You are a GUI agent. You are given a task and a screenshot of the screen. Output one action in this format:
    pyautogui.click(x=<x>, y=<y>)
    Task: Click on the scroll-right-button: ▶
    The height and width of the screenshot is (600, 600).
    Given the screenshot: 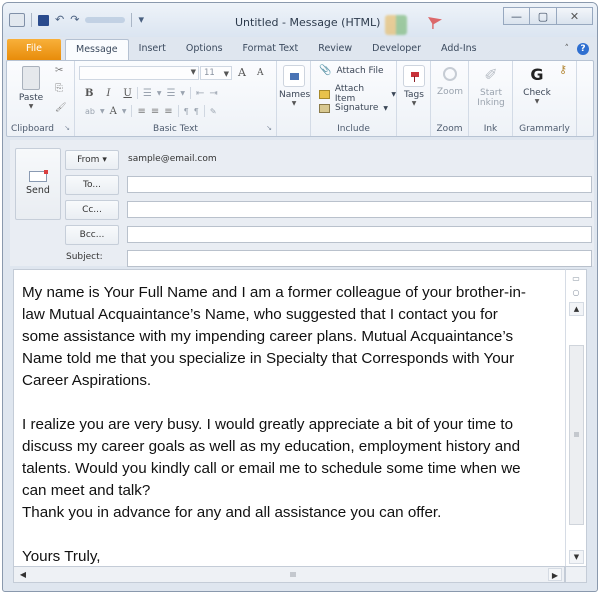 What is the action you would take?
    pyautogui.click(x=555, y=574)
    